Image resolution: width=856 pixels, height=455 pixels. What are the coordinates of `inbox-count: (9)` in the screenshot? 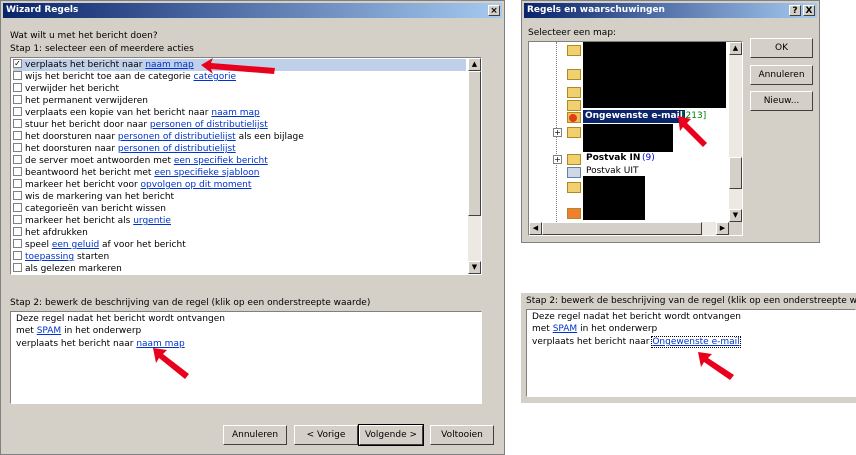 It's located at (648, 158).